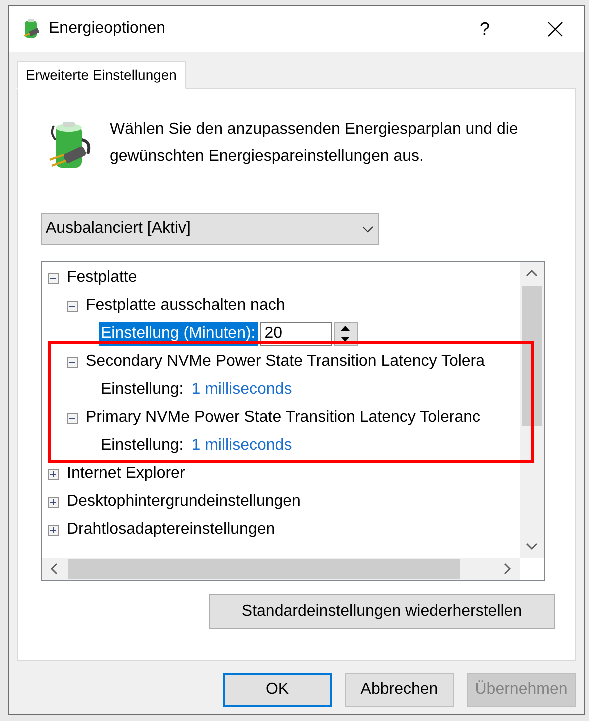 The width and height of the screenshot is (589, 721). I want to click on window-title: Energieoptionen, so click(107, 29).